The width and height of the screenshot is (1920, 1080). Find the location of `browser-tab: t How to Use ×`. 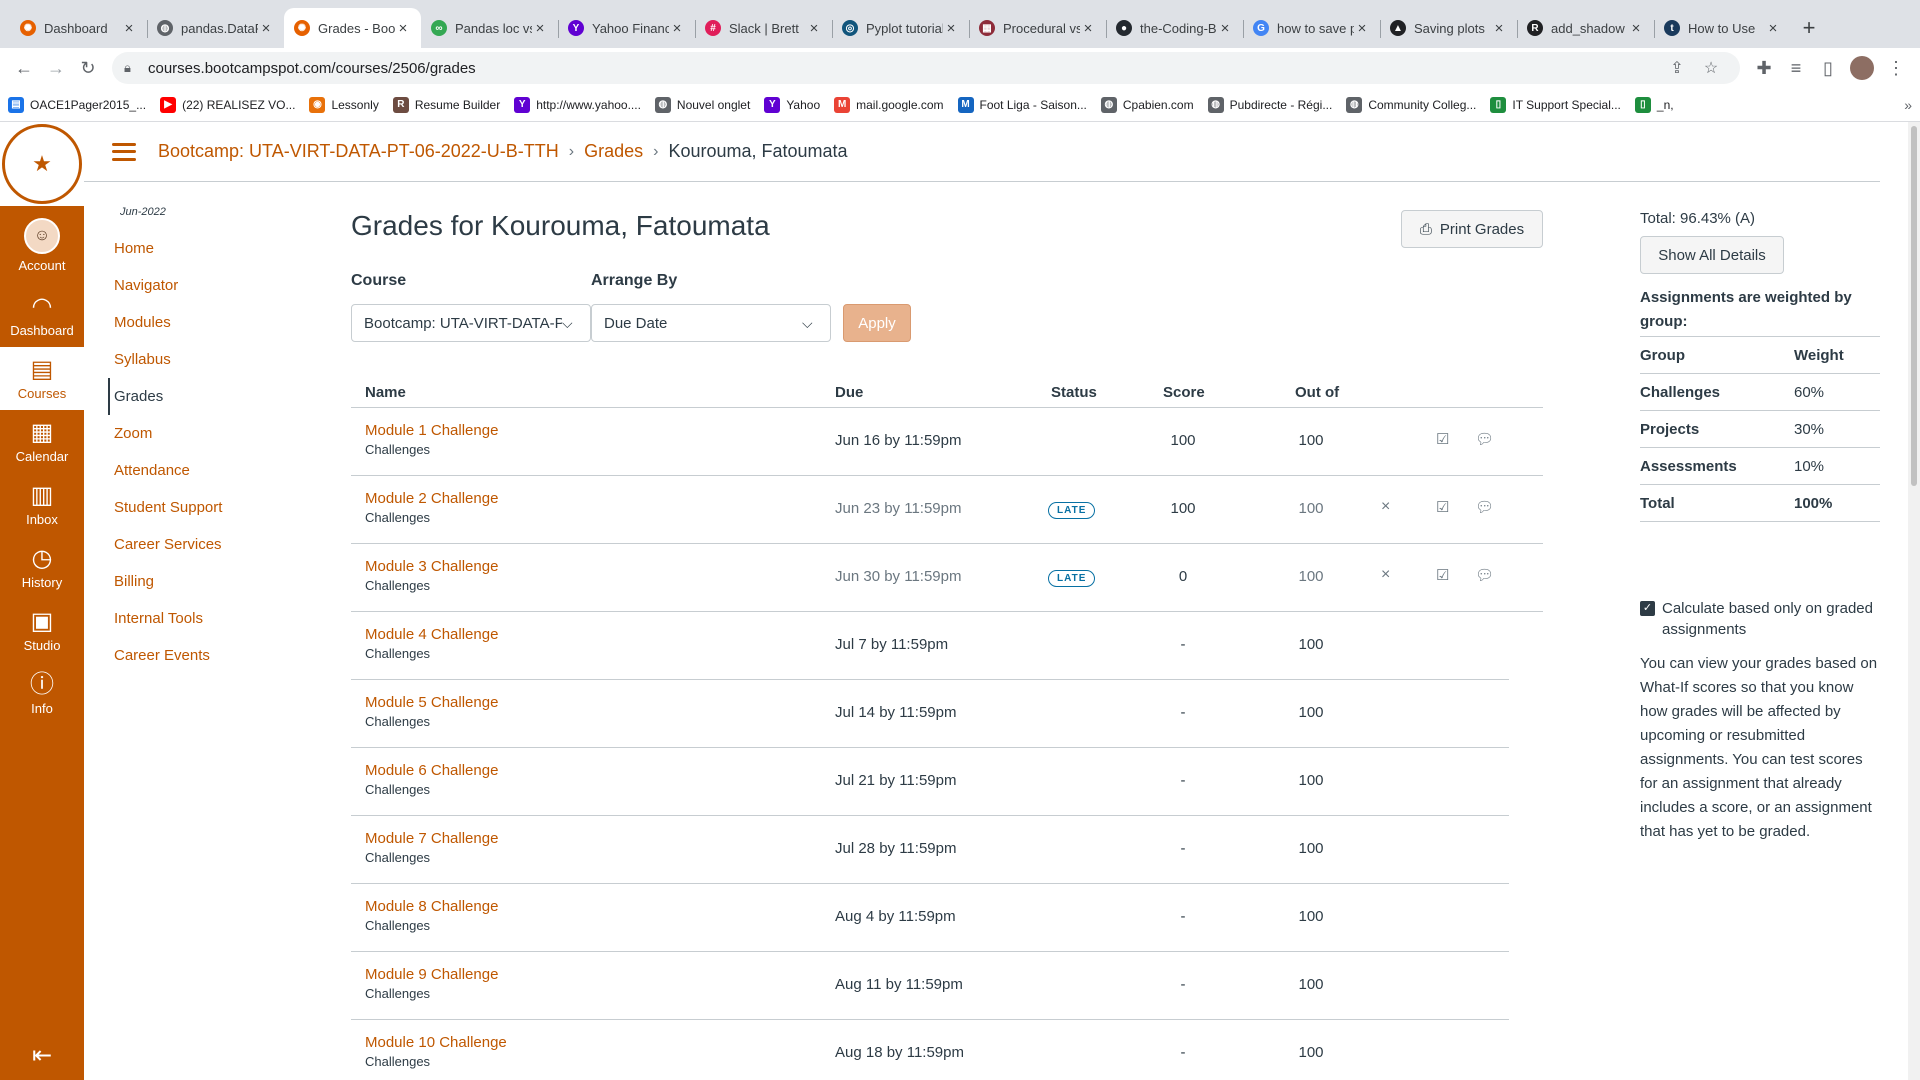

browser-tab: t How to Use × is located at coordinates (1722, 28).